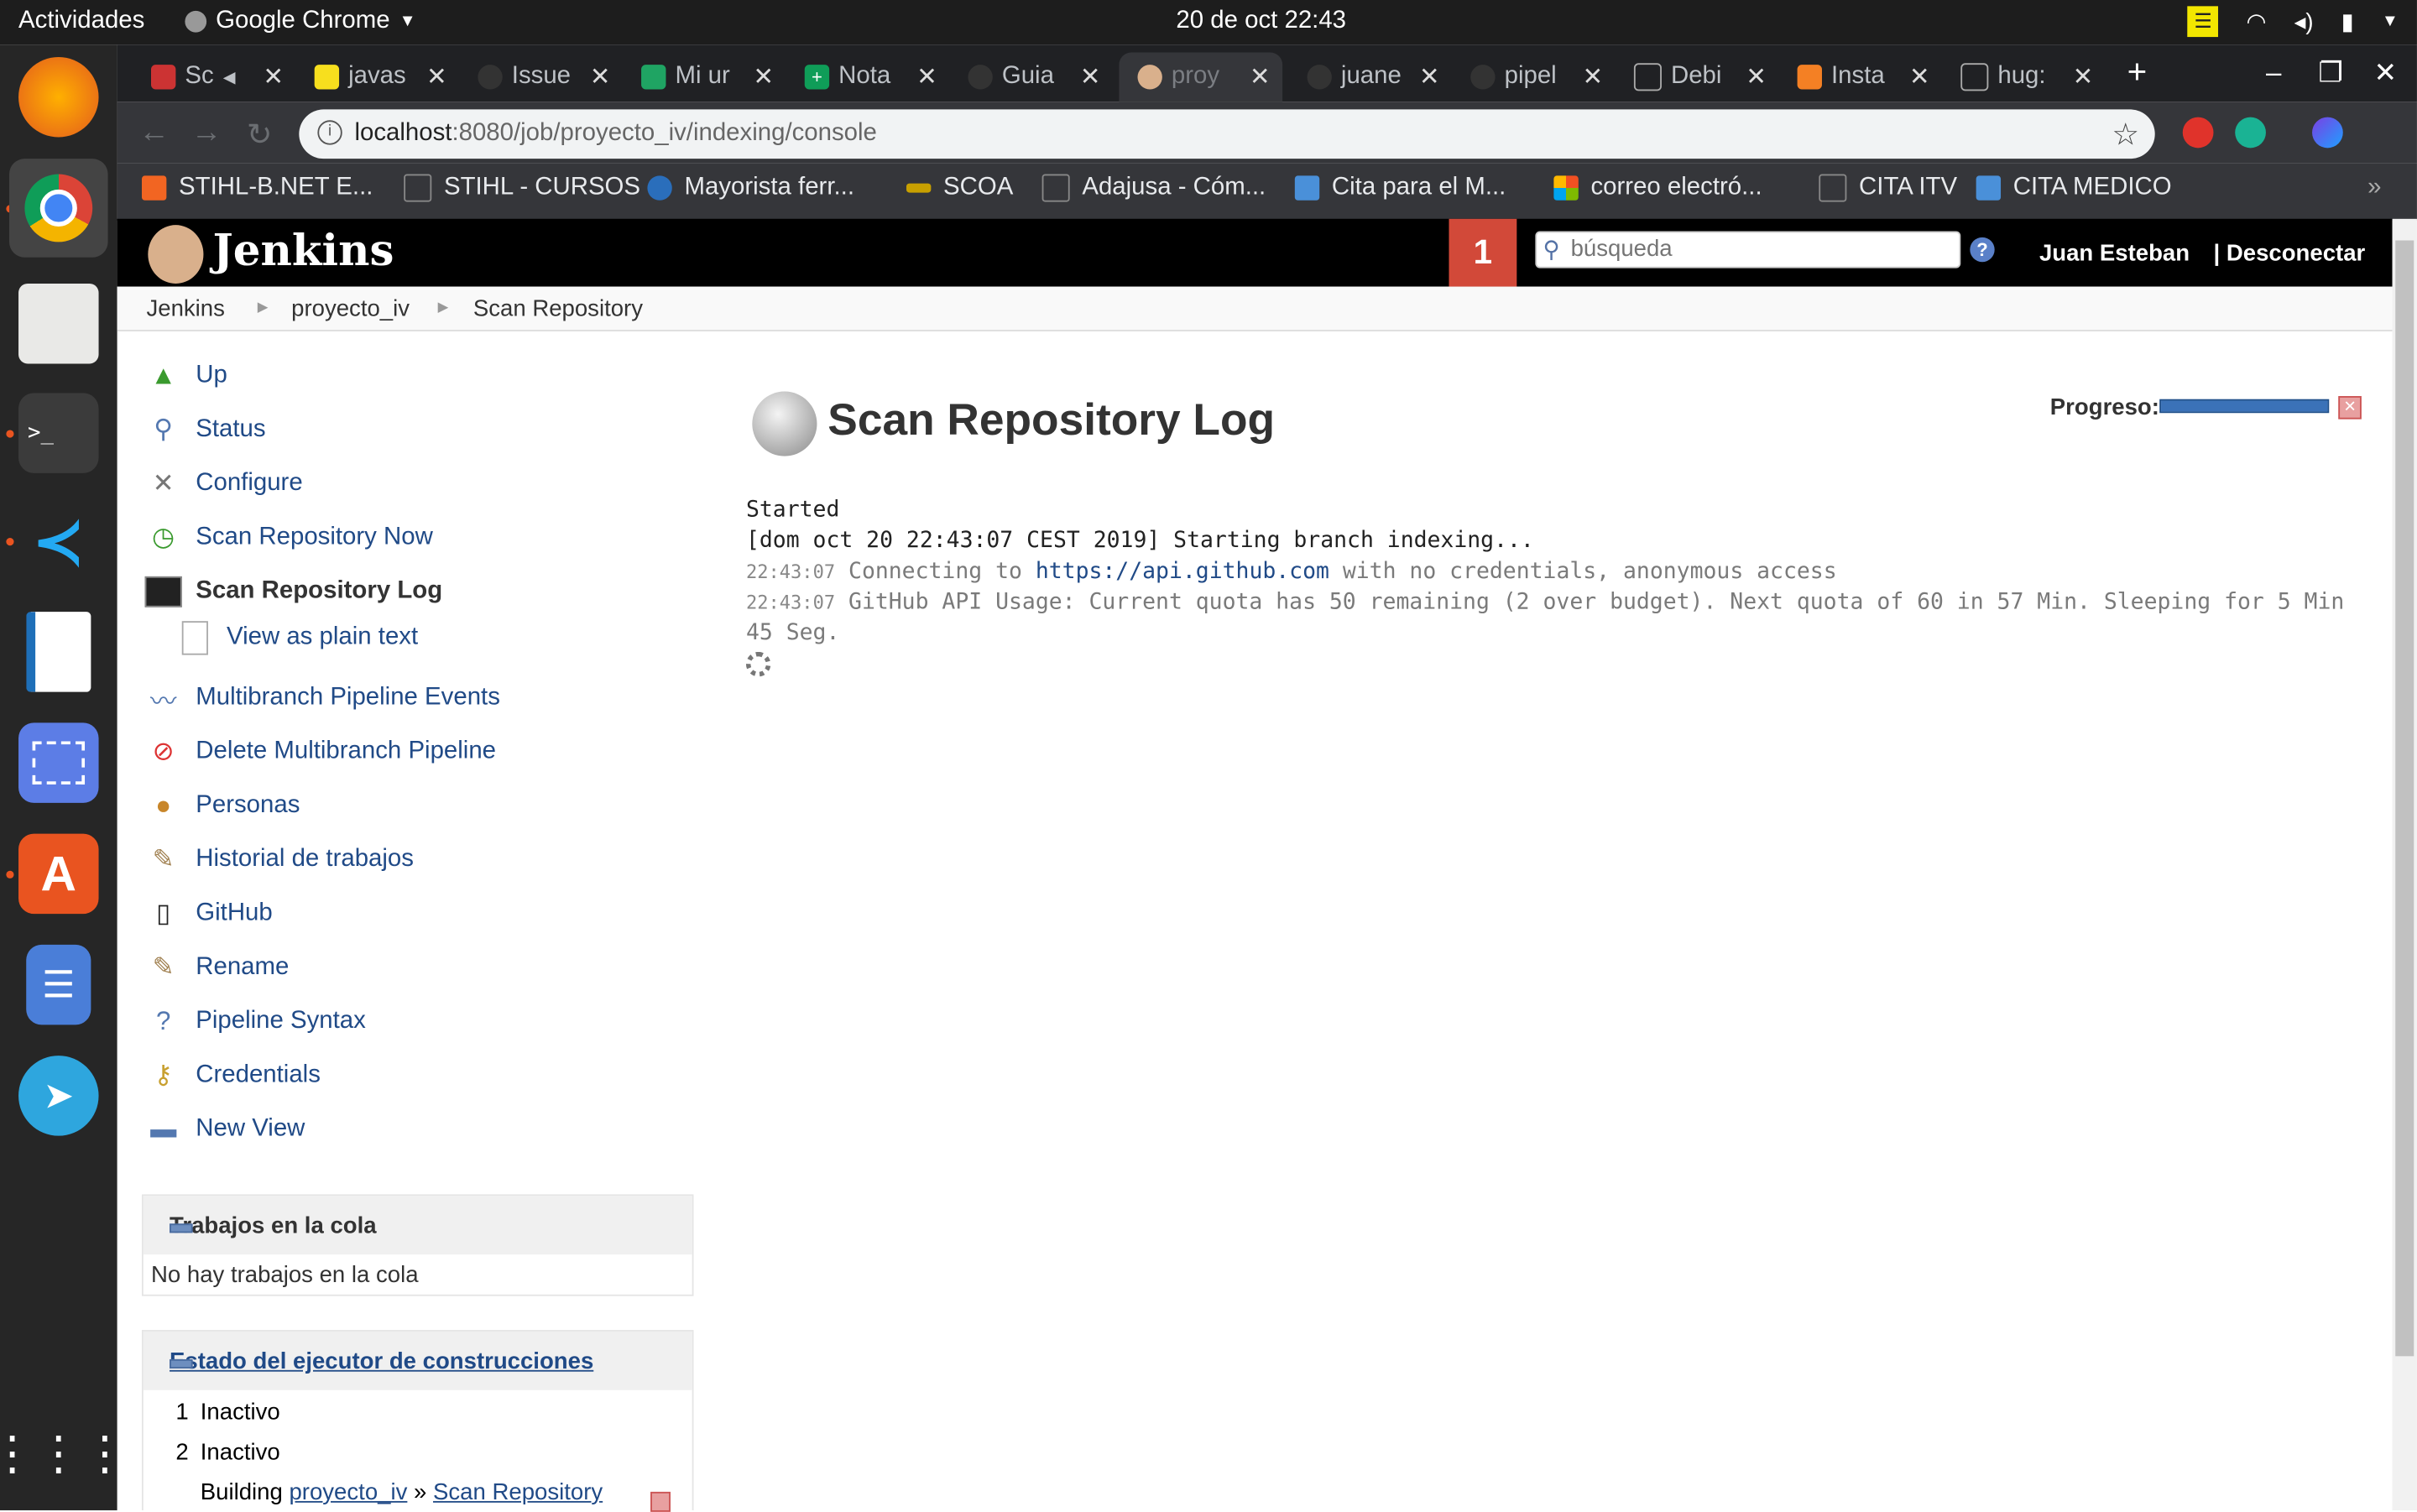 This screenshot has width=2417, height=1512. I want to click on bookmark-item: SCOA, so click(959, 188).